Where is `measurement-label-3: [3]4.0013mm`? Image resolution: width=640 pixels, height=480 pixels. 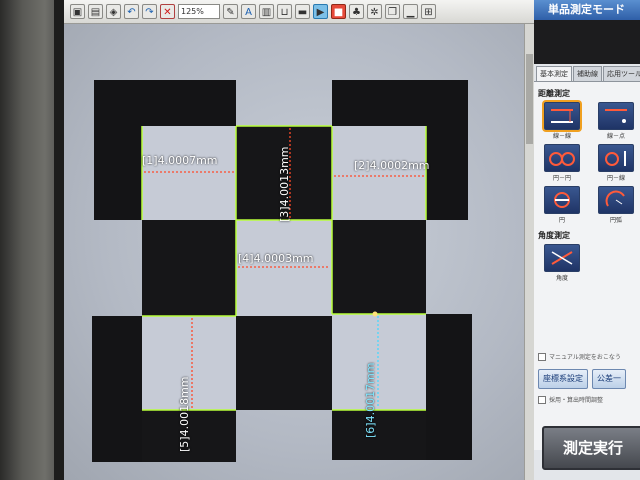
measurement-label-3: [3]4.0013mm is located at coordinates (284, 184).